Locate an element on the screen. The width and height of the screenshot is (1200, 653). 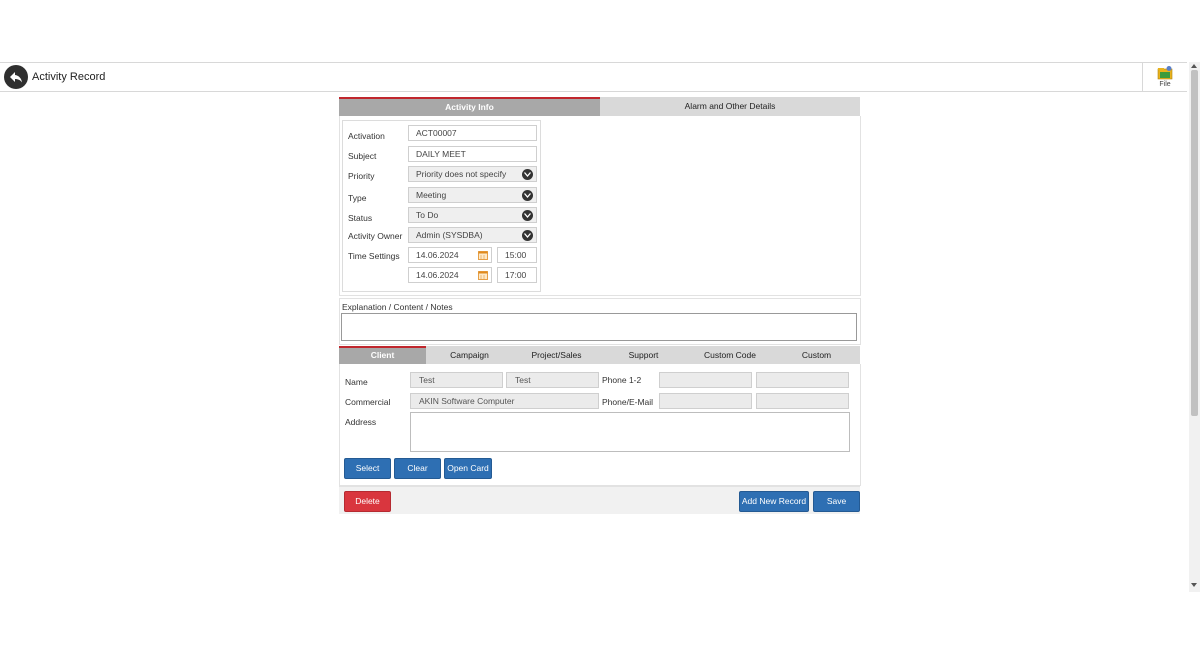
delete-button: Delete is located at coordinates (367, 501).